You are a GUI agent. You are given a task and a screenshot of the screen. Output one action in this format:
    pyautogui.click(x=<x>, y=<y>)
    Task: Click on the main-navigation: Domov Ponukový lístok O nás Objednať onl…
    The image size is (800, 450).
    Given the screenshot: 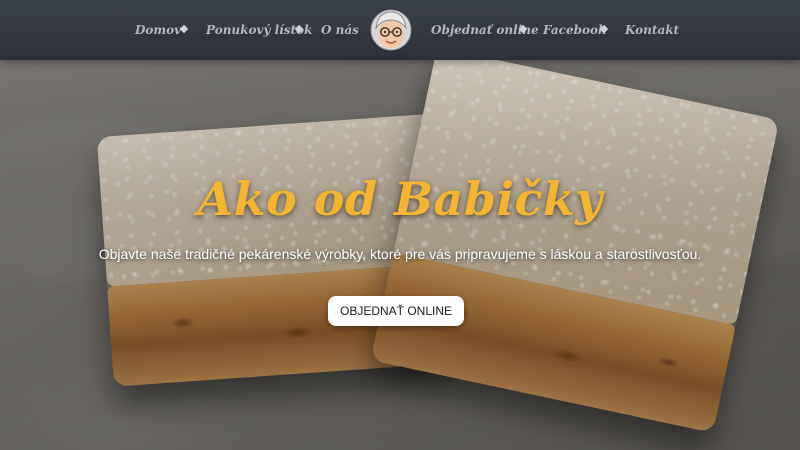 What is the action you would take?
    pyautogui.click(x=400, y=30)
    